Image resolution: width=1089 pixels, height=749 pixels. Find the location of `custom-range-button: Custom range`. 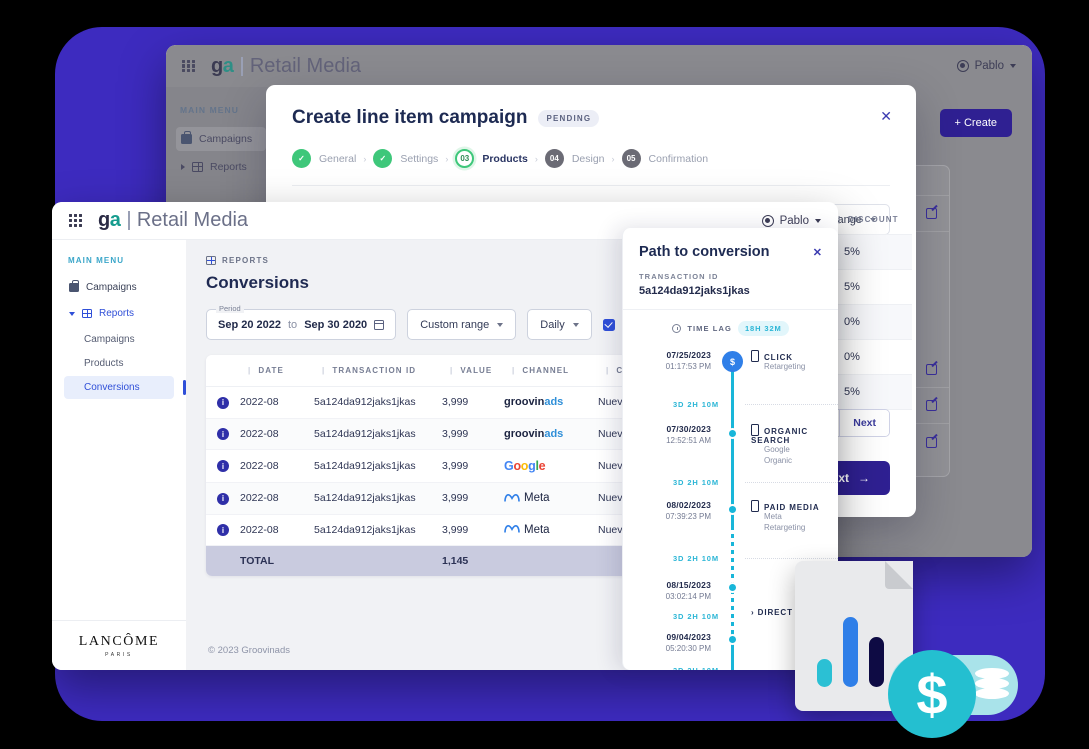

custom-range-button: Custom range is located at coordinates (462, 324).